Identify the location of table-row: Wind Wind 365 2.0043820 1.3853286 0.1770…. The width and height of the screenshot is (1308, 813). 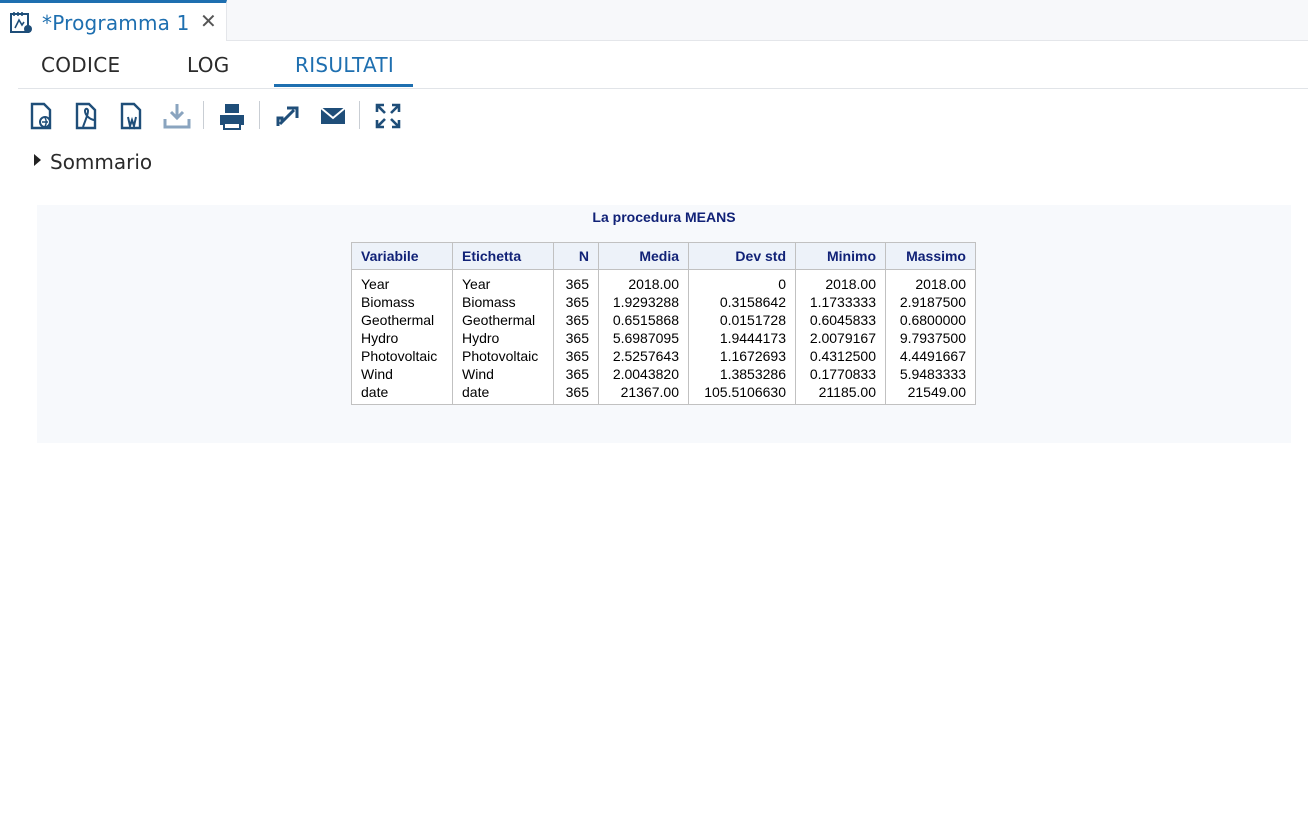
(663, 374).